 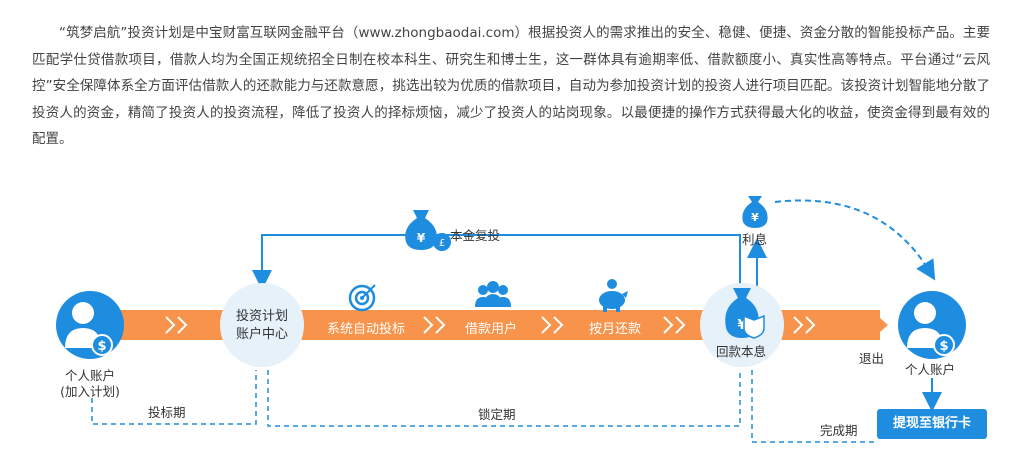 What do you see at coordinates (167, 412) in the screenshot?
I see `period-bid: 投标期` at bounding box center [167, 412].